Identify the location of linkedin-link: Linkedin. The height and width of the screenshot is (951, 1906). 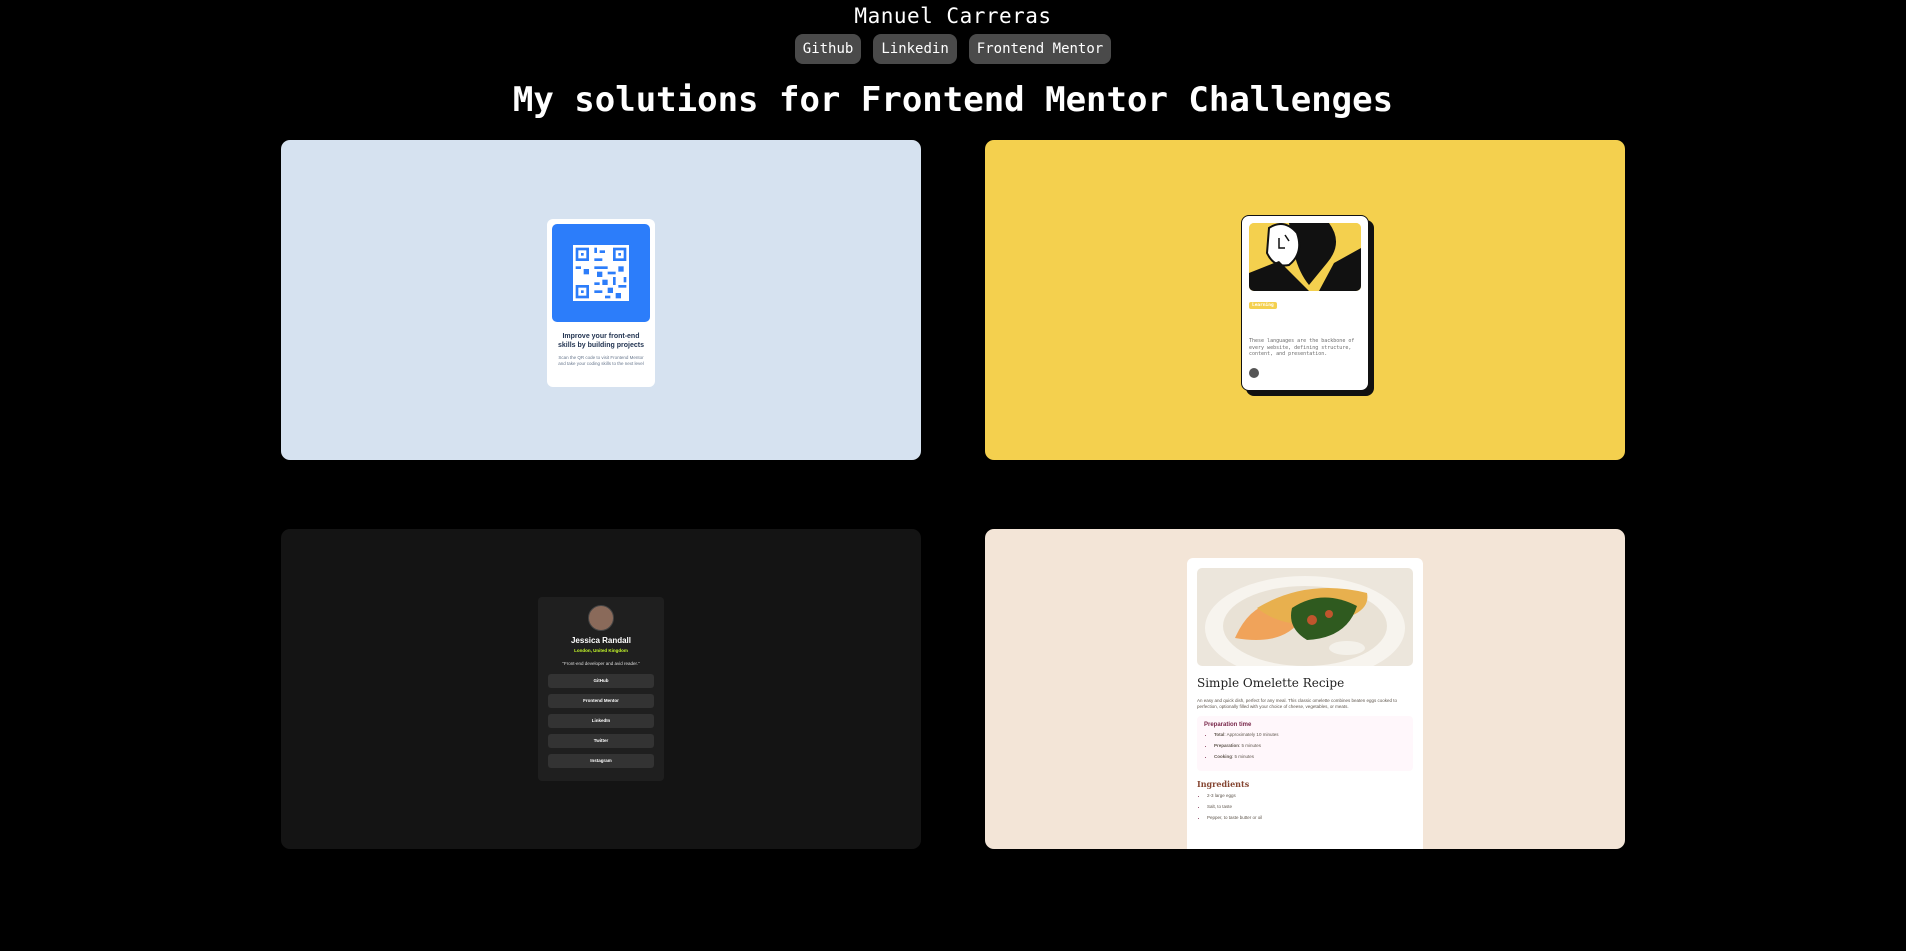
(915, 49).